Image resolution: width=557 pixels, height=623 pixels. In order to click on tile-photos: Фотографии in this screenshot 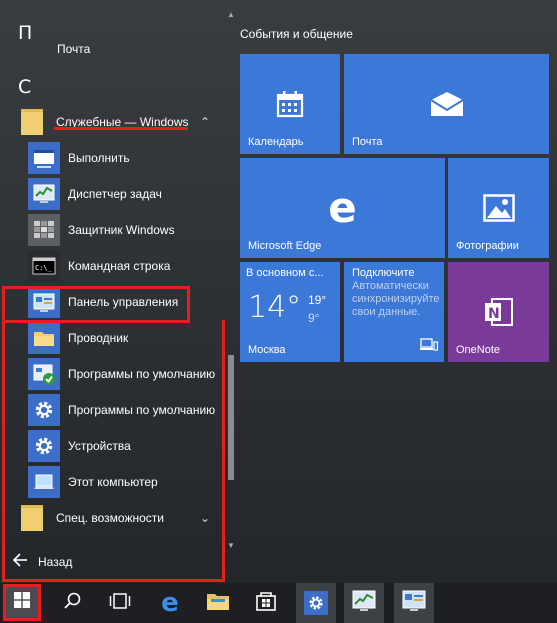, I will do `click(498, 208)`.